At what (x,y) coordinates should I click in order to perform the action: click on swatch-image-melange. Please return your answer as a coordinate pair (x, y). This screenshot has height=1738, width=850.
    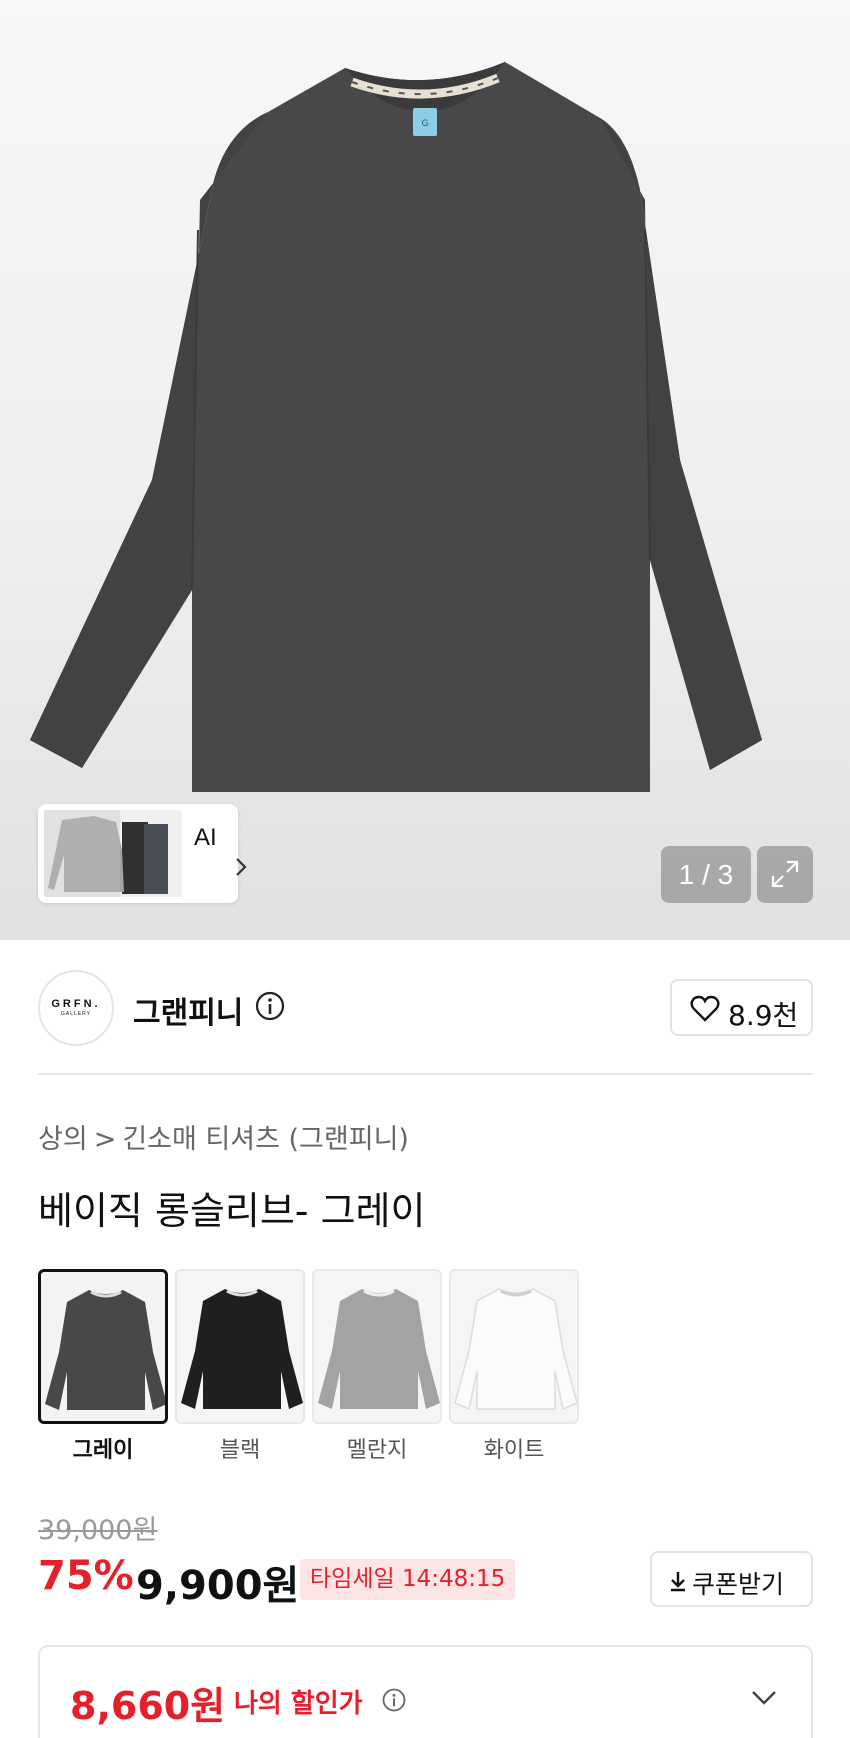
    Looking at the image, I should click on (379, 1349).